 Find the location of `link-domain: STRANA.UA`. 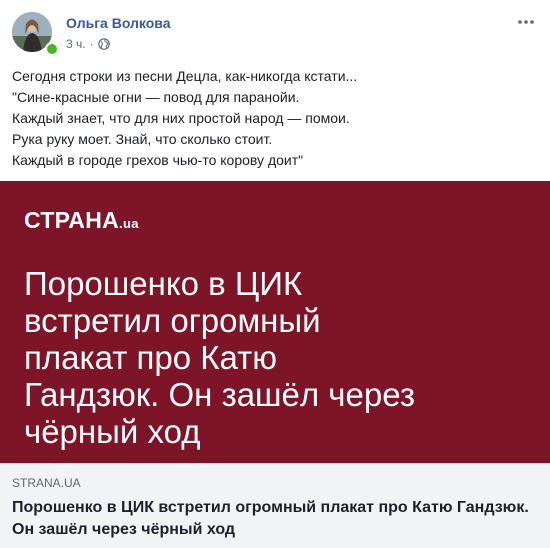

link-domain: STRANA.UA is located at coordinates (46, 483).